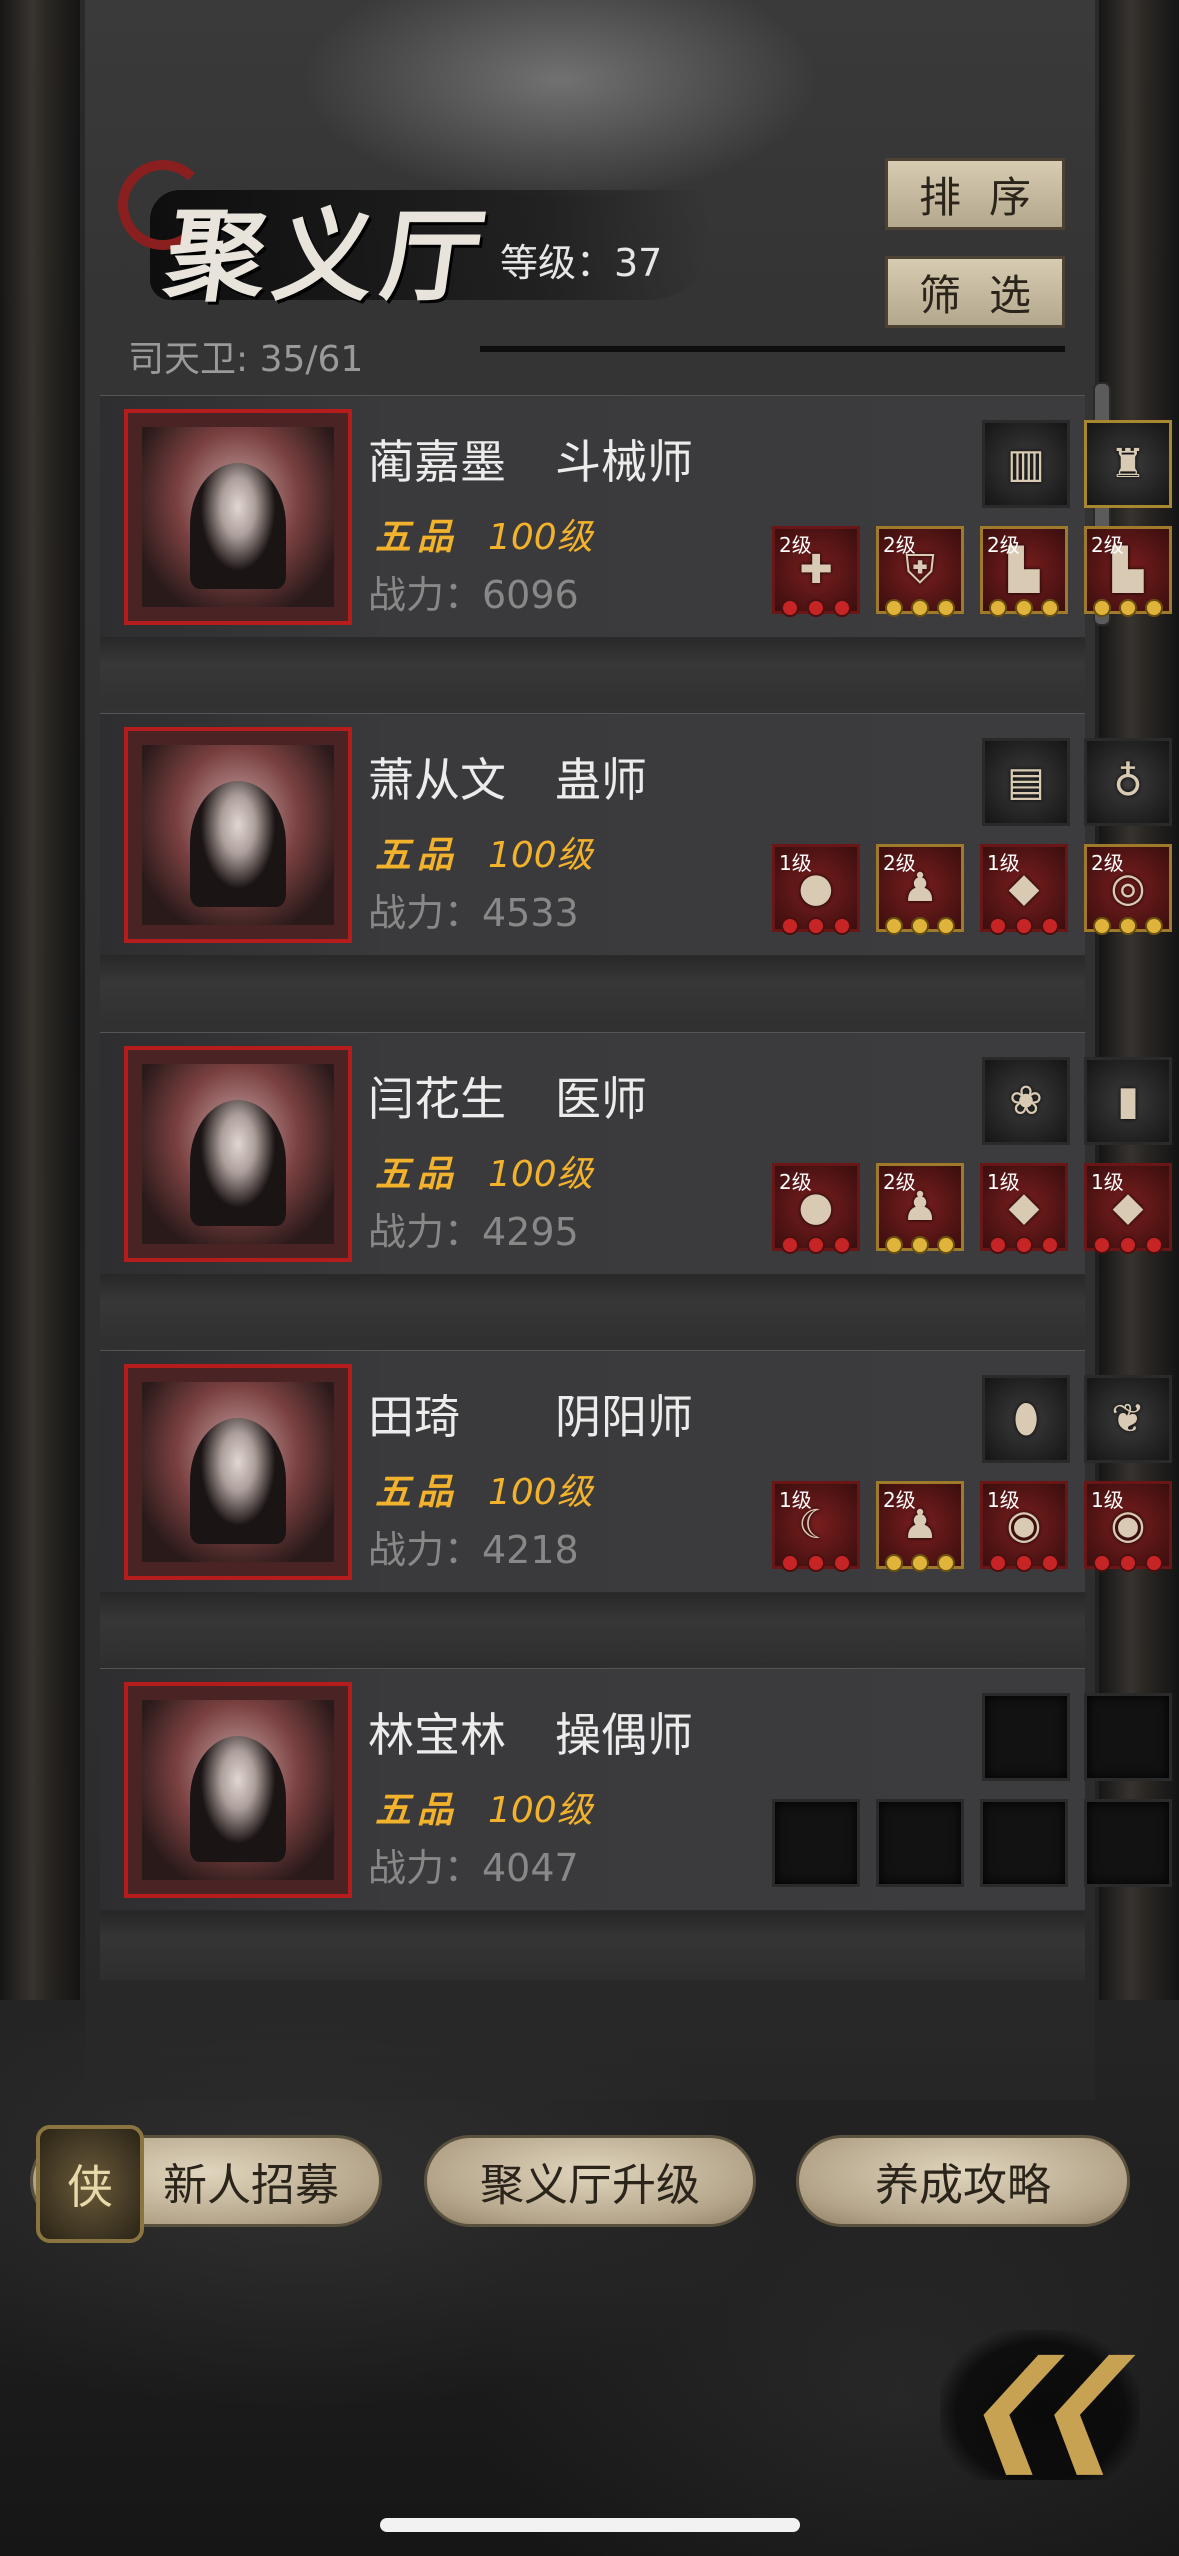  Describe the element at coordinates (636, 1789) in the screenshot. I see `hero-card: 林宝林 操偶师 五品 100级 战力：4047` at that location.